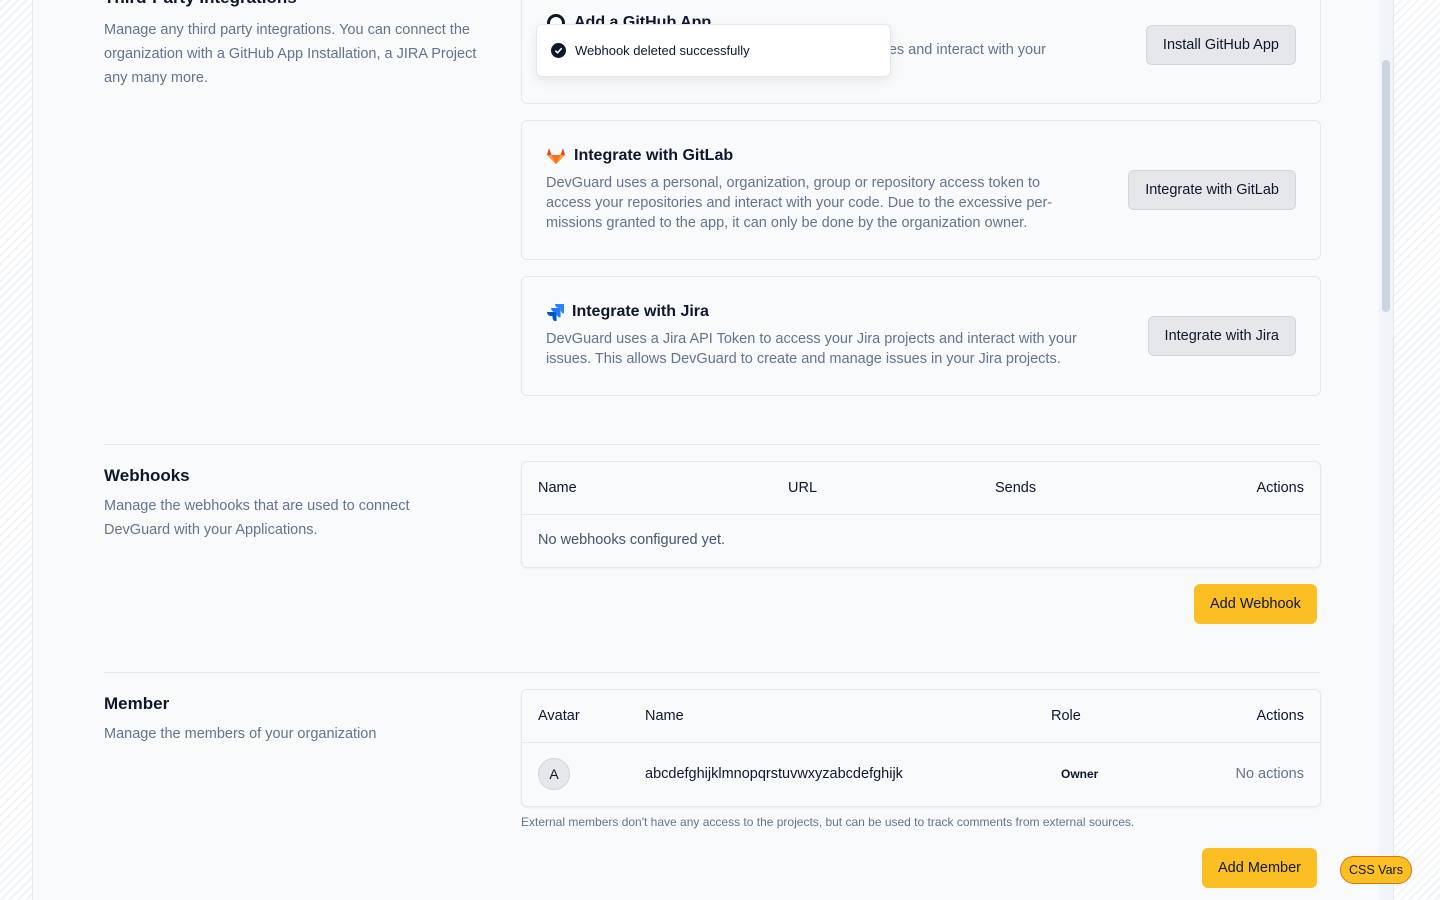  Describe the element at coordinates (558, 50) in the screenshot. I see `check-circle-icon` at that location.